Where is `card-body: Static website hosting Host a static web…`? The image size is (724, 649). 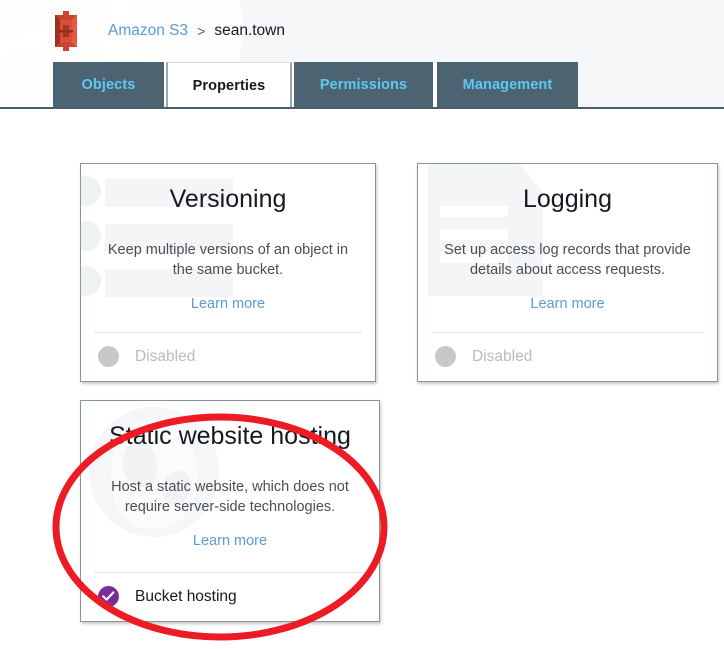
card-body: Static website hosting Host a static web… is located at coordinates (230, 475).